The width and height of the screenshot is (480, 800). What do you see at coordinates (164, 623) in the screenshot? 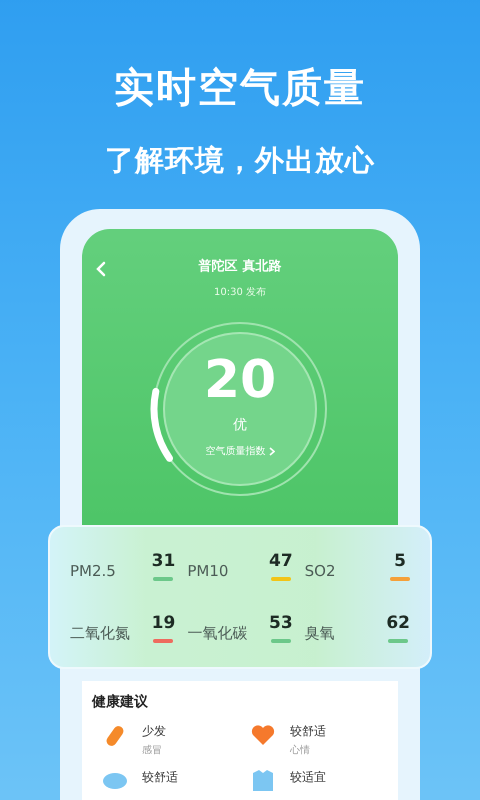
I see `pollutant-value: 19` at bounding box center [164, 623].